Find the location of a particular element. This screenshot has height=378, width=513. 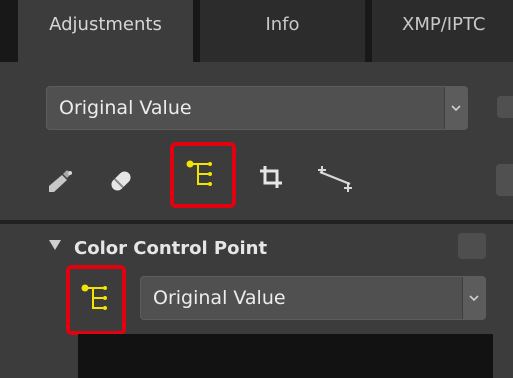

dropper-brush-icon is located at coordinates (61, 181).